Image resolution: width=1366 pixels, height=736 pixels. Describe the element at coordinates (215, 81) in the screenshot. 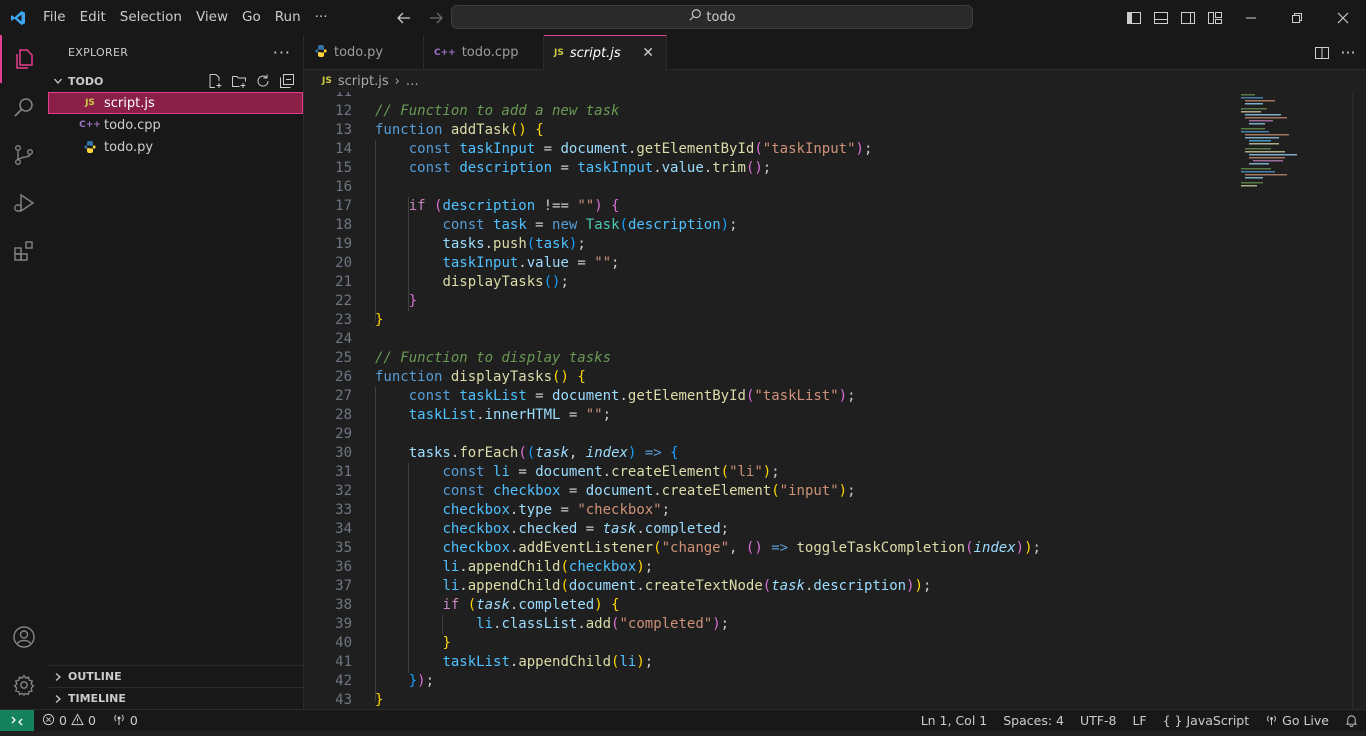

I see `new-file-icon` at that location.